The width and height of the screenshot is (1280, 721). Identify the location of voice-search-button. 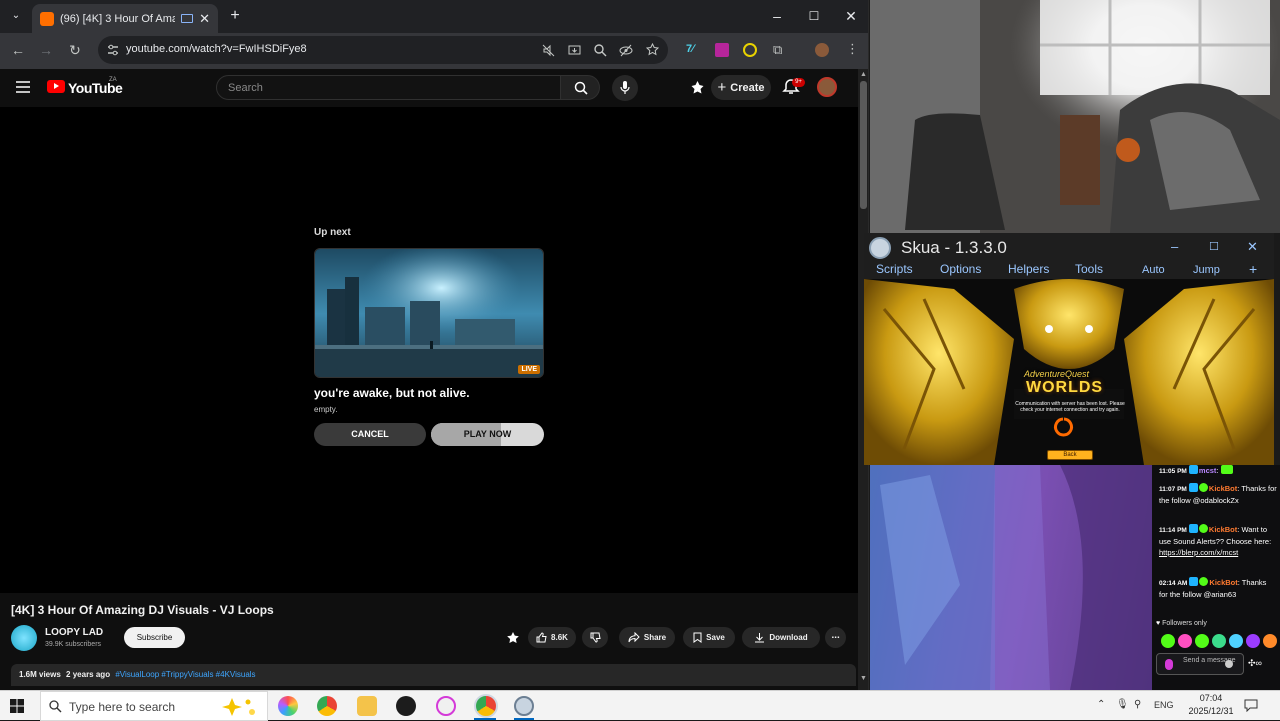
(625, 88).